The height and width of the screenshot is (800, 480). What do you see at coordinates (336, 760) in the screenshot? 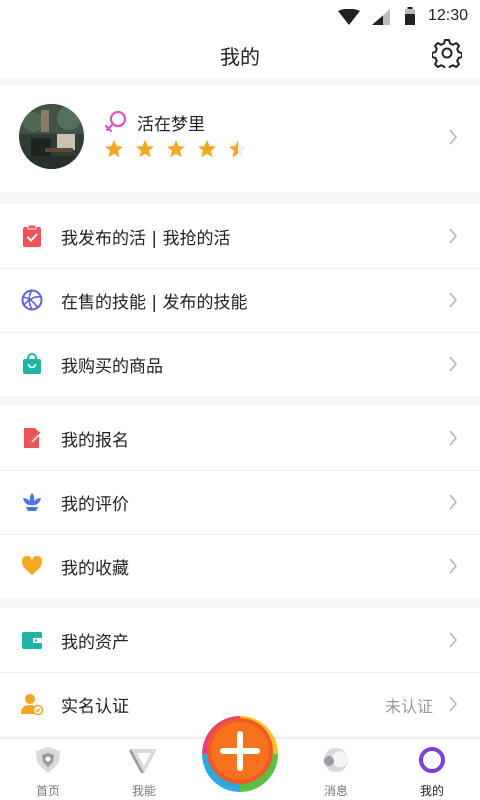
I see `message-icon` at bounding box center [336, 760].